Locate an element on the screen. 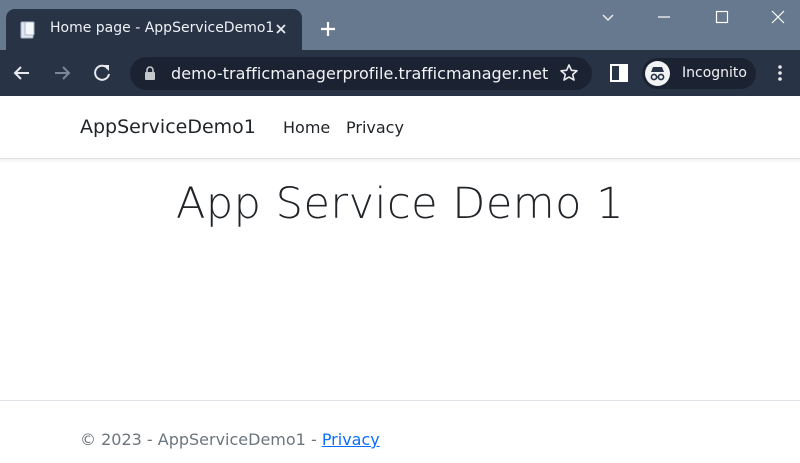 The image size is (800, 463). page-icon is located at coordinates (28, 30).